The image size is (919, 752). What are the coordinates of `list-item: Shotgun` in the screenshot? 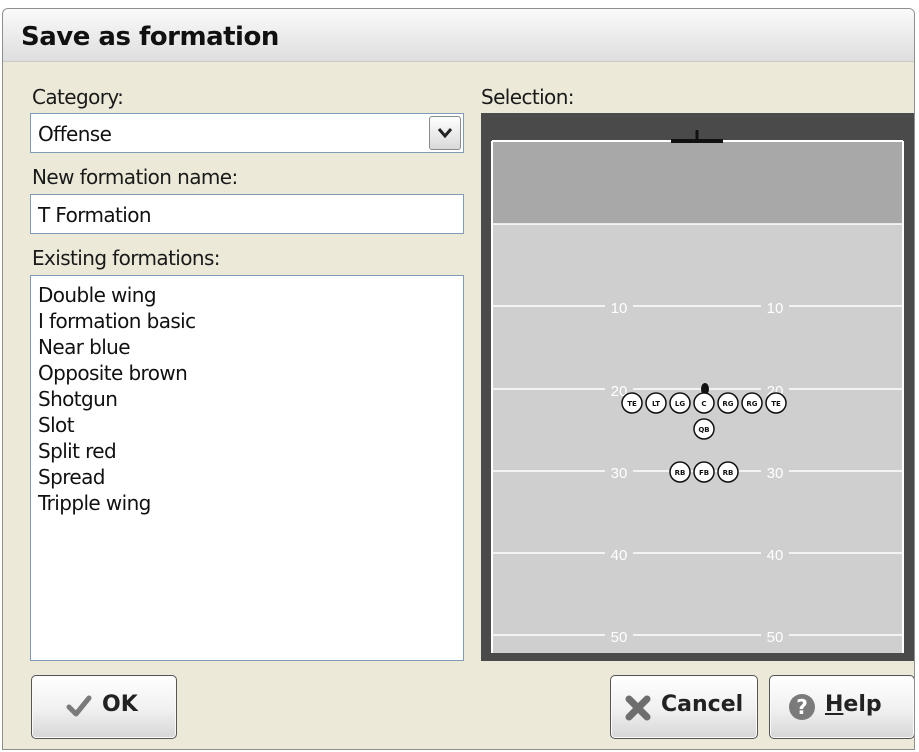 It's located at (117, 399).